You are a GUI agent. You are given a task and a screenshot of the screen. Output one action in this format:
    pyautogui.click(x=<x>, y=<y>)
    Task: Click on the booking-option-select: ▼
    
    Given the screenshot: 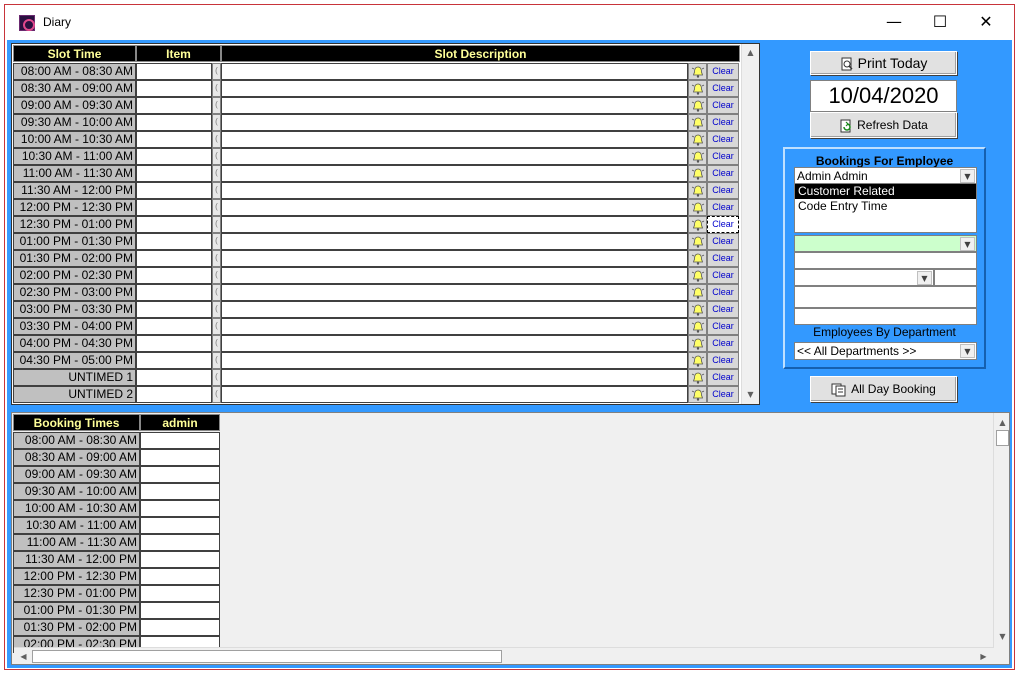 What is the action you would take?
    pyautogui.click(x=885, y=243)
    